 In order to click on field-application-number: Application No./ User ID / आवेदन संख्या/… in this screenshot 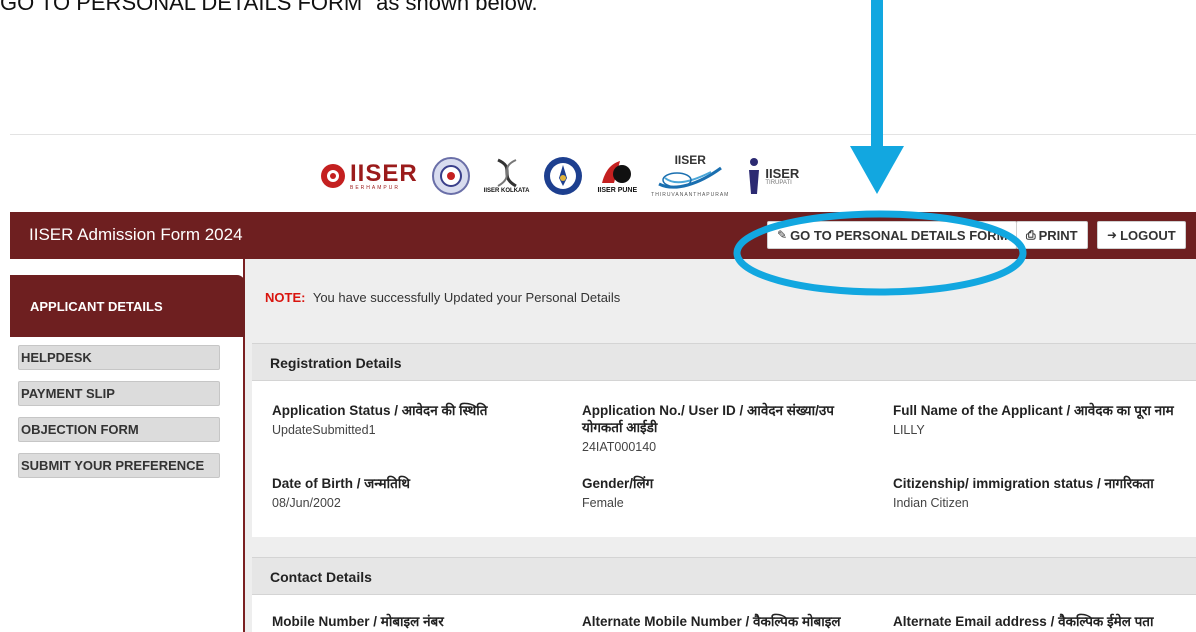, I will do `click(727, 428)`.